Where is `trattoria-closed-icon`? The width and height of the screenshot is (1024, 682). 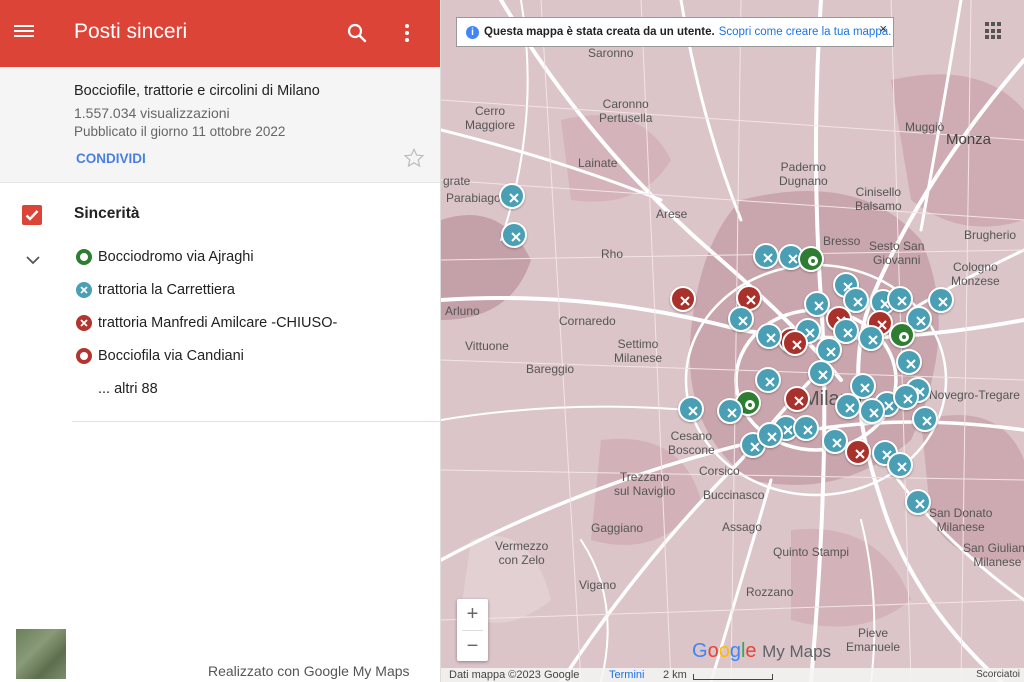
trattoria-closed-icon is located at coordinates (84, 323).